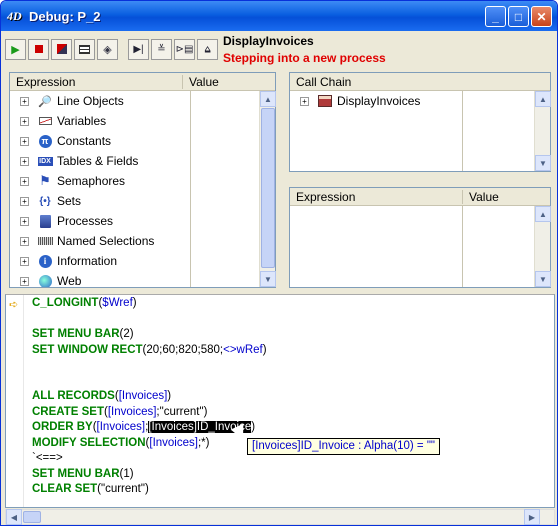 This screenshot has width=558, height=526. I want to click on stop-icon, so click(38, 49).